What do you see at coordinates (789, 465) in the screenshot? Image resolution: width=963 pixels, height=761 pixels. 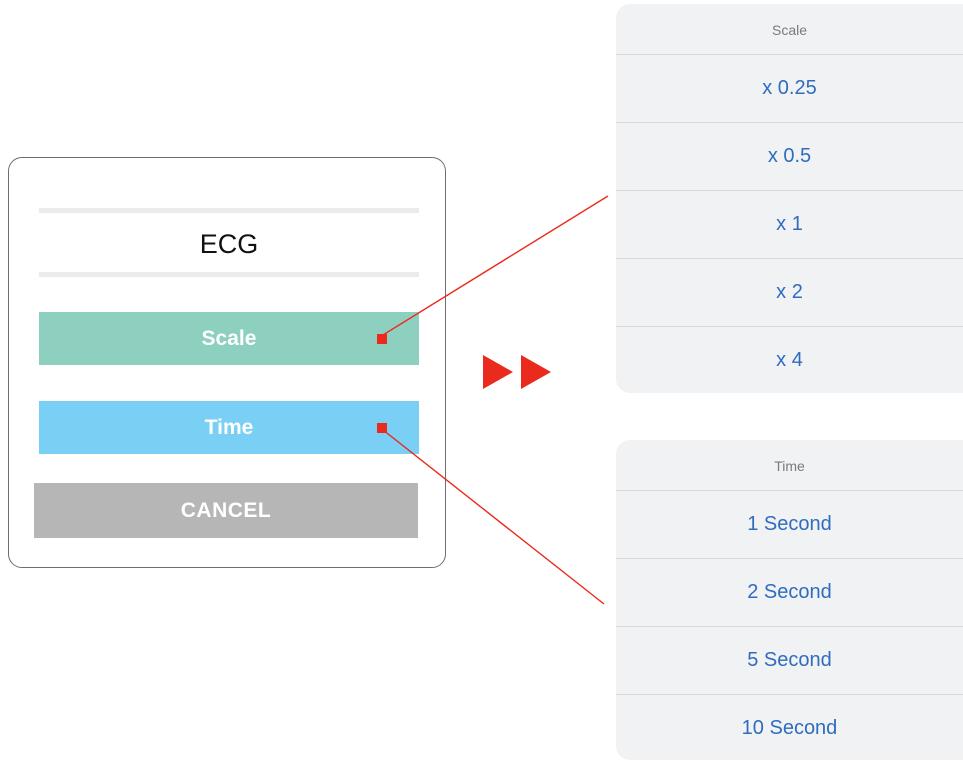 I see `time-sheet-header: Time` at bounding box center [789, 465].